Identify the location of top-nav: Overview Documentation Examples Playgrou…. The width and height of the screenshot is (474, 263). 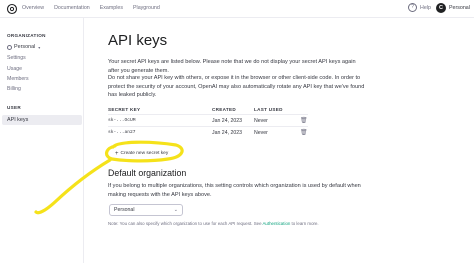
(96, 8).